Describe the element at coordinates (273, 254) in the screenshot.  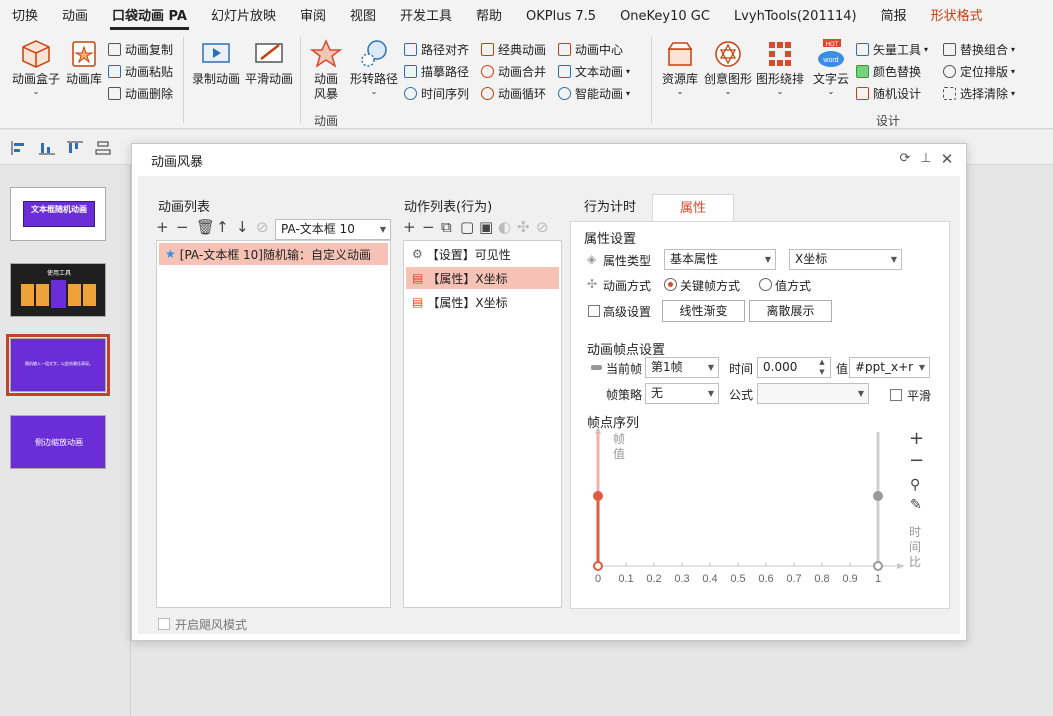
I see `list-item: ★ [PA-文本框 10]随机输：自定义动画` at that location.